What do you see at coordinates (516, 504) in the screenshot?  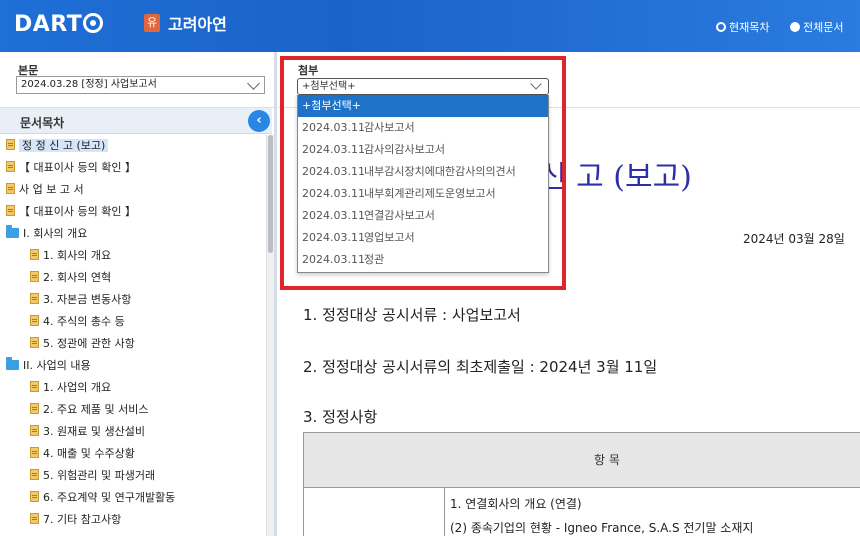 I see `table-cell-line-1: 1. 연결회사의 개요 (연결)` at bounding box center [516, 504].